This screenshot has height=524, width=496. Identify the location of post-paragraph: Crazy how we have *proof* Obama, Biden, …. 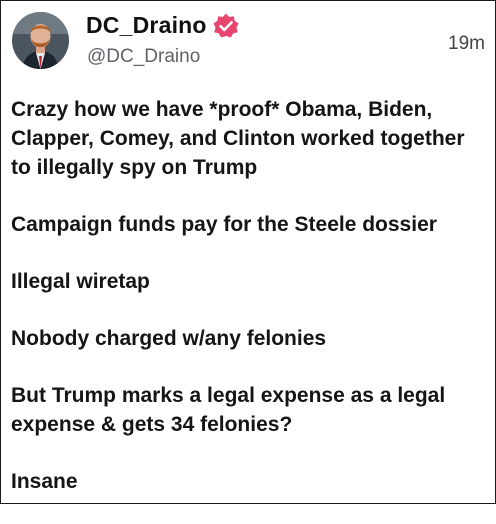
(238, 138).